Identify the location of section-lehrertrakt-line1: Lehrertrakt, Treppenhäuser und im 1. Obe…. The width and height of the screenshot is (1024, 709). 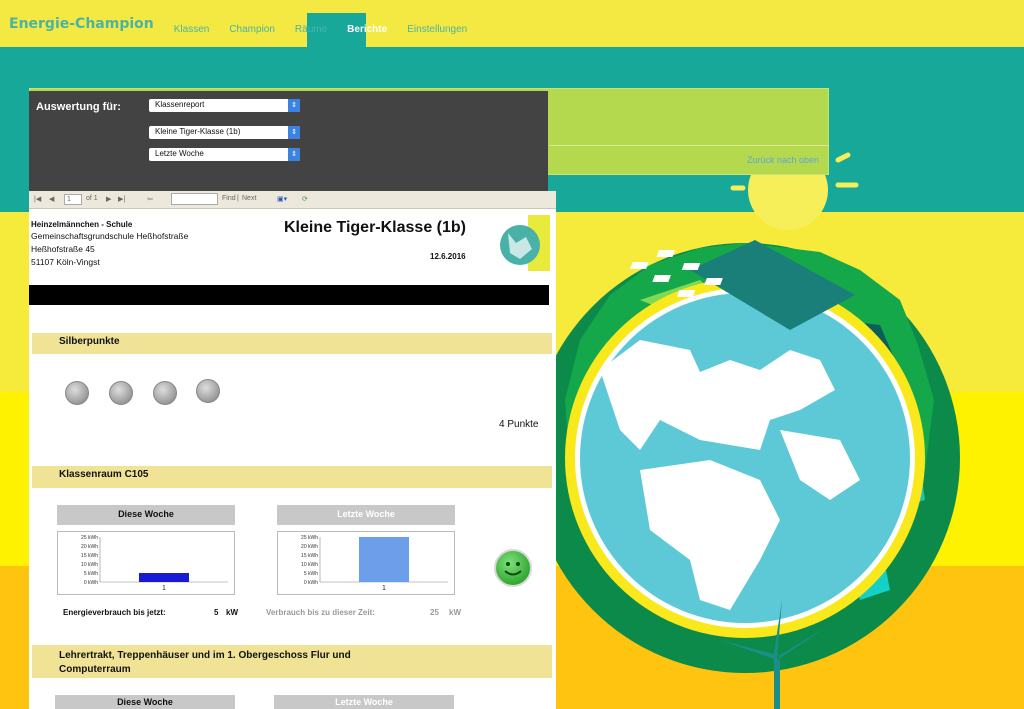
(205, 655).